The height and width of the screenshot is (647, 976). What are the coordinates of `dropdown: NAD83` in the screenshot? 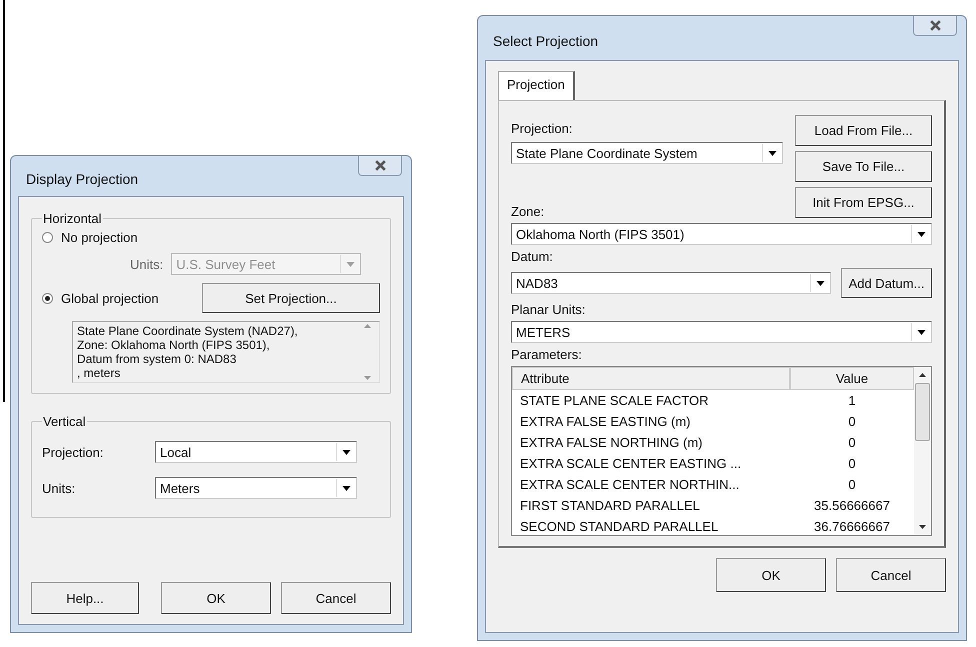 It's located at (671, 283).